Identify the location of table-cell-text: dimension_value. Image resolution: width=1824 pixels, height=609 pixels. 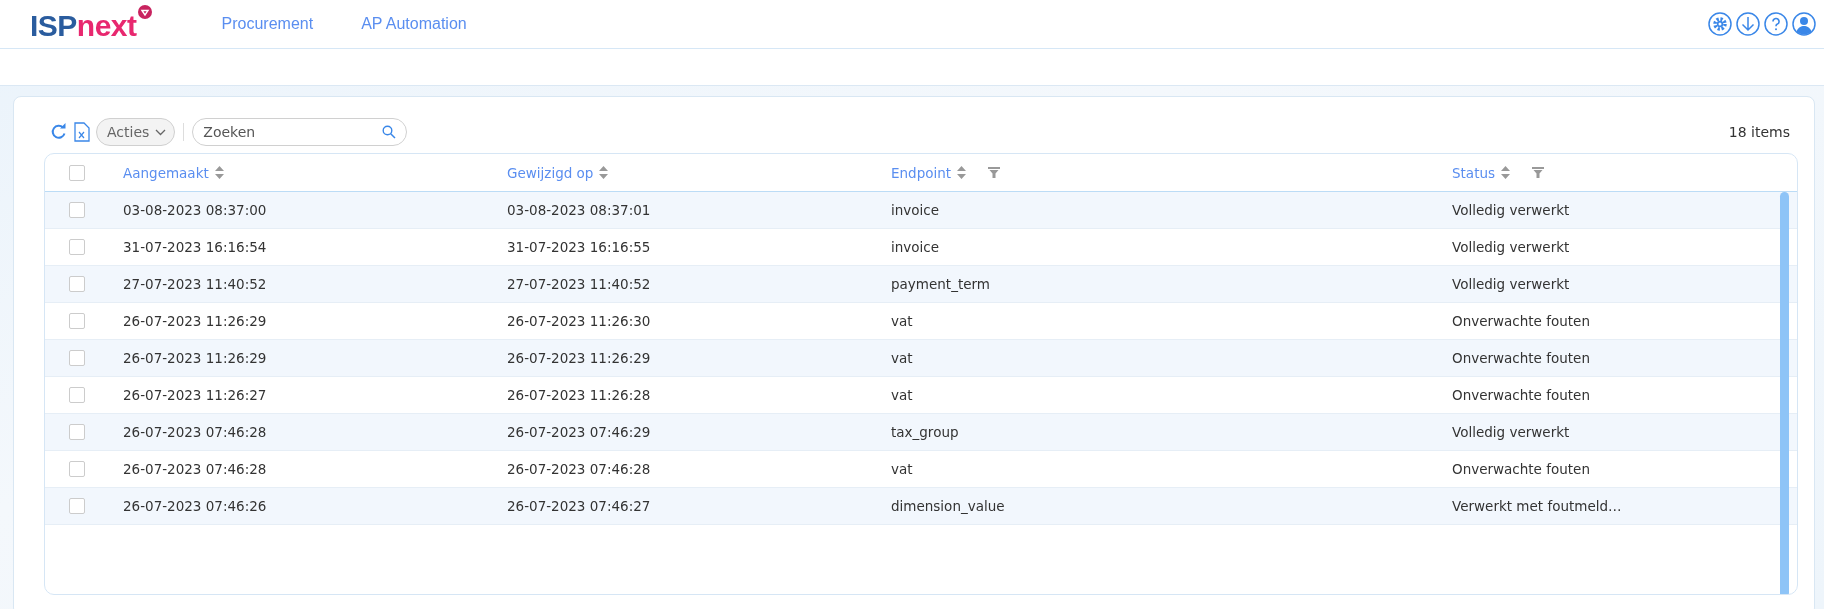
(948, 506).